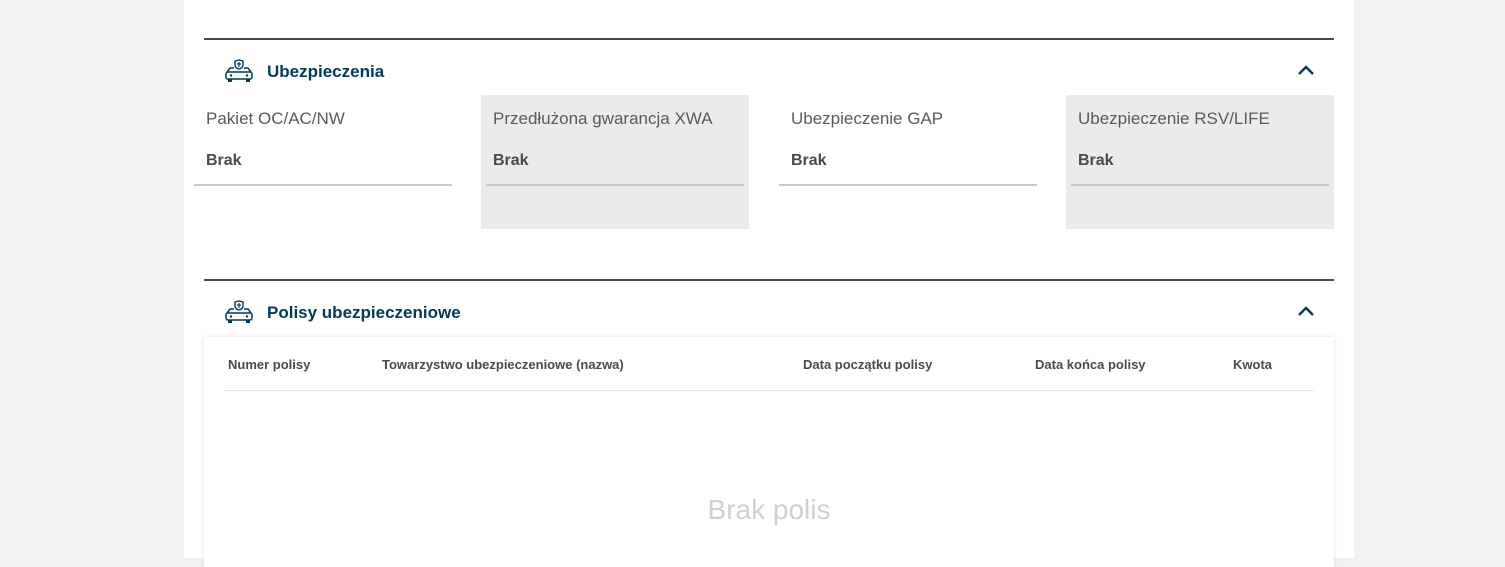 This screenshot has width=1505, height=567. I want to click on column-header-policy-number: Numer polisy, so click(269, 364).